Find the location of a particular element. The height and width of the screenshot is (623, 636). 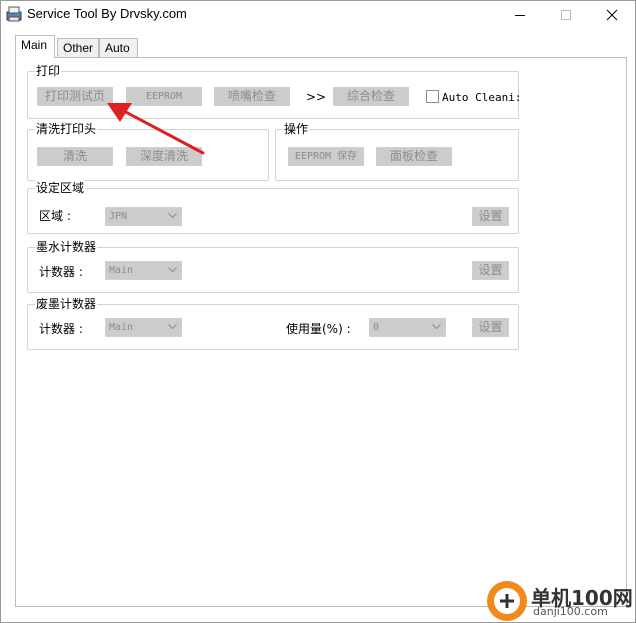

close-button is located at coordinates (612, 15).